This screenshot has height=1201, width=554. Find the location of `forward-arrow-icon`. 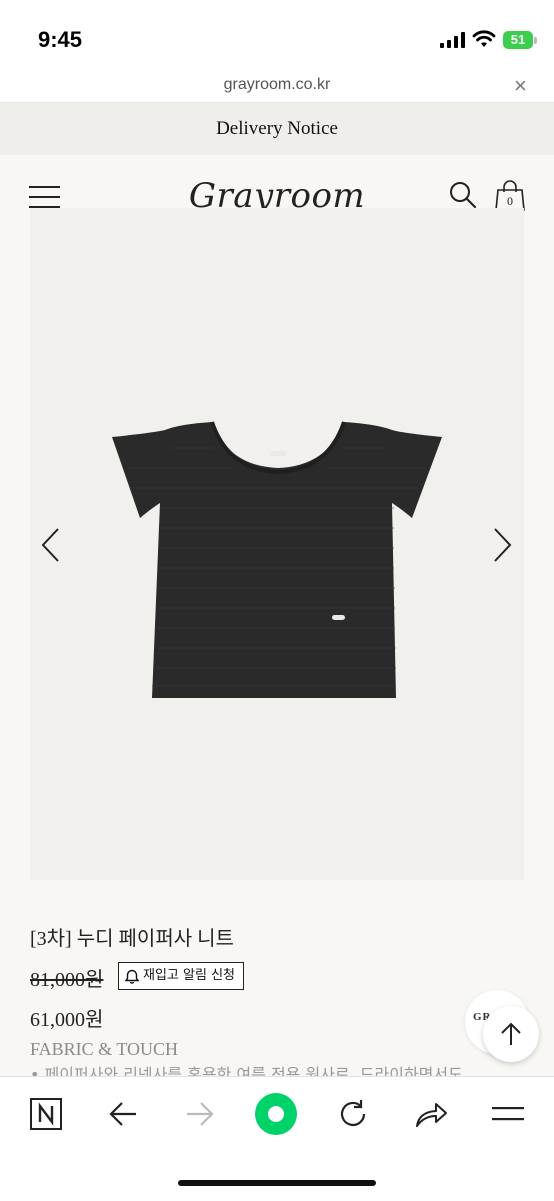

forward-arrow-icon is located at coordinates (200, 1114).